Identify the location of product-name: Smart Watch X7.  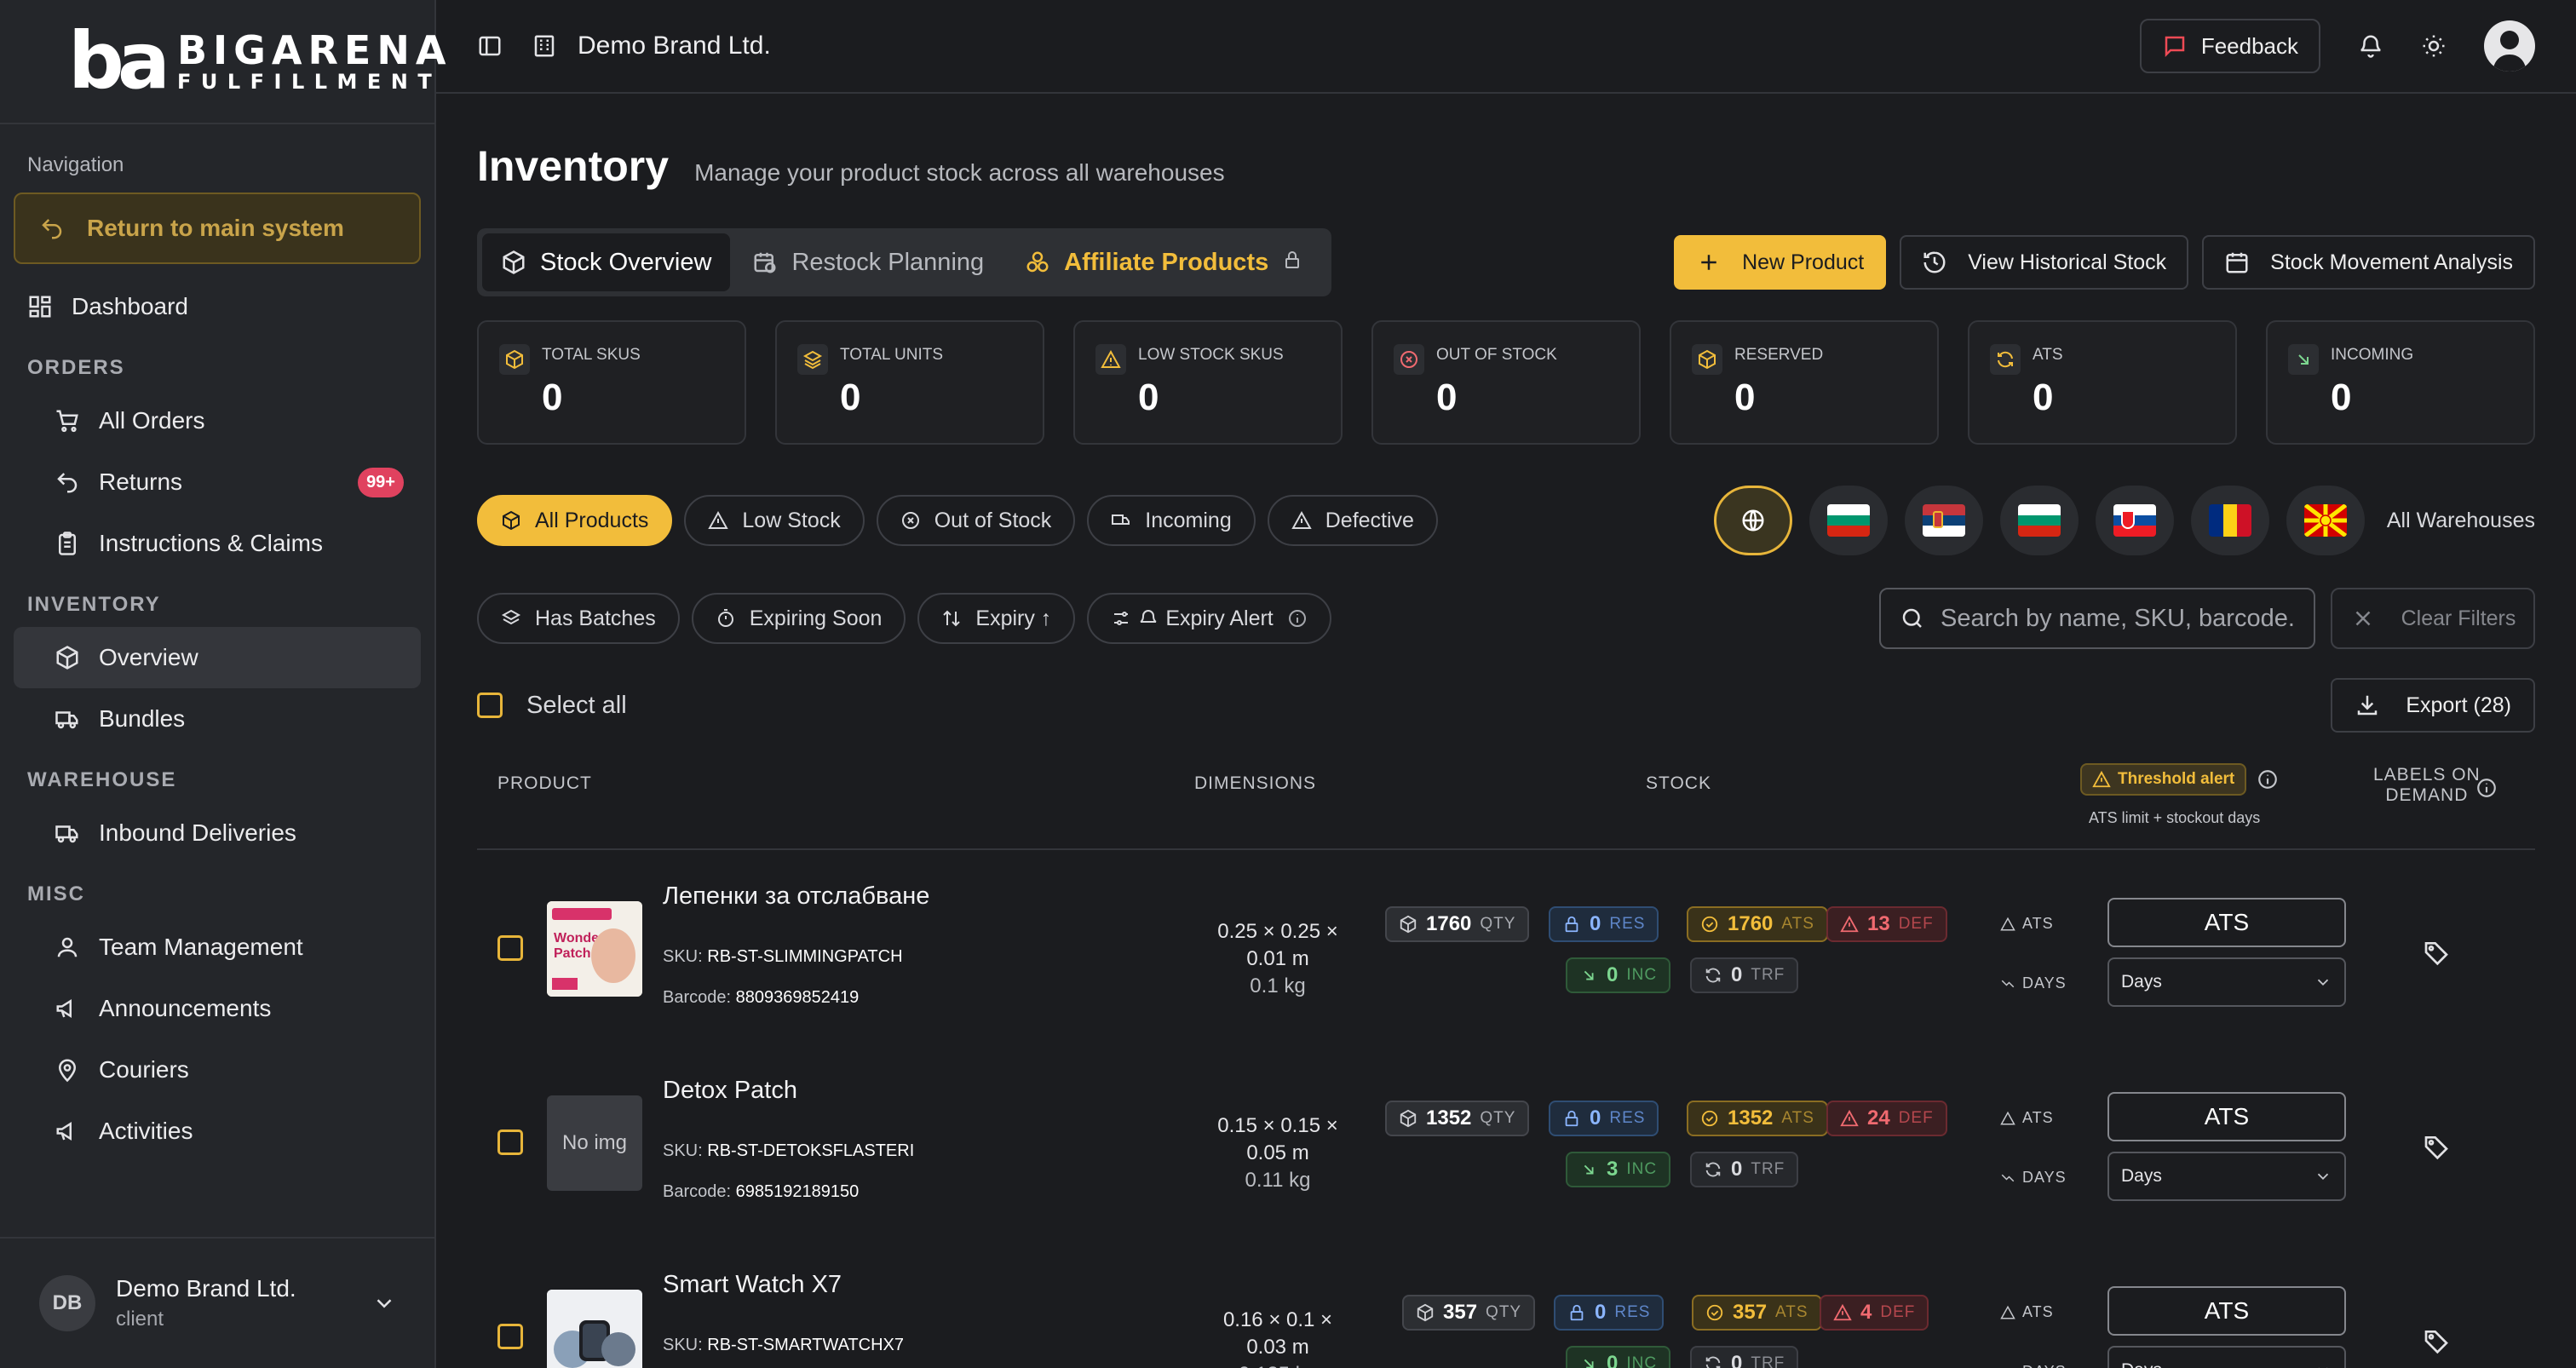
(753, 1285).